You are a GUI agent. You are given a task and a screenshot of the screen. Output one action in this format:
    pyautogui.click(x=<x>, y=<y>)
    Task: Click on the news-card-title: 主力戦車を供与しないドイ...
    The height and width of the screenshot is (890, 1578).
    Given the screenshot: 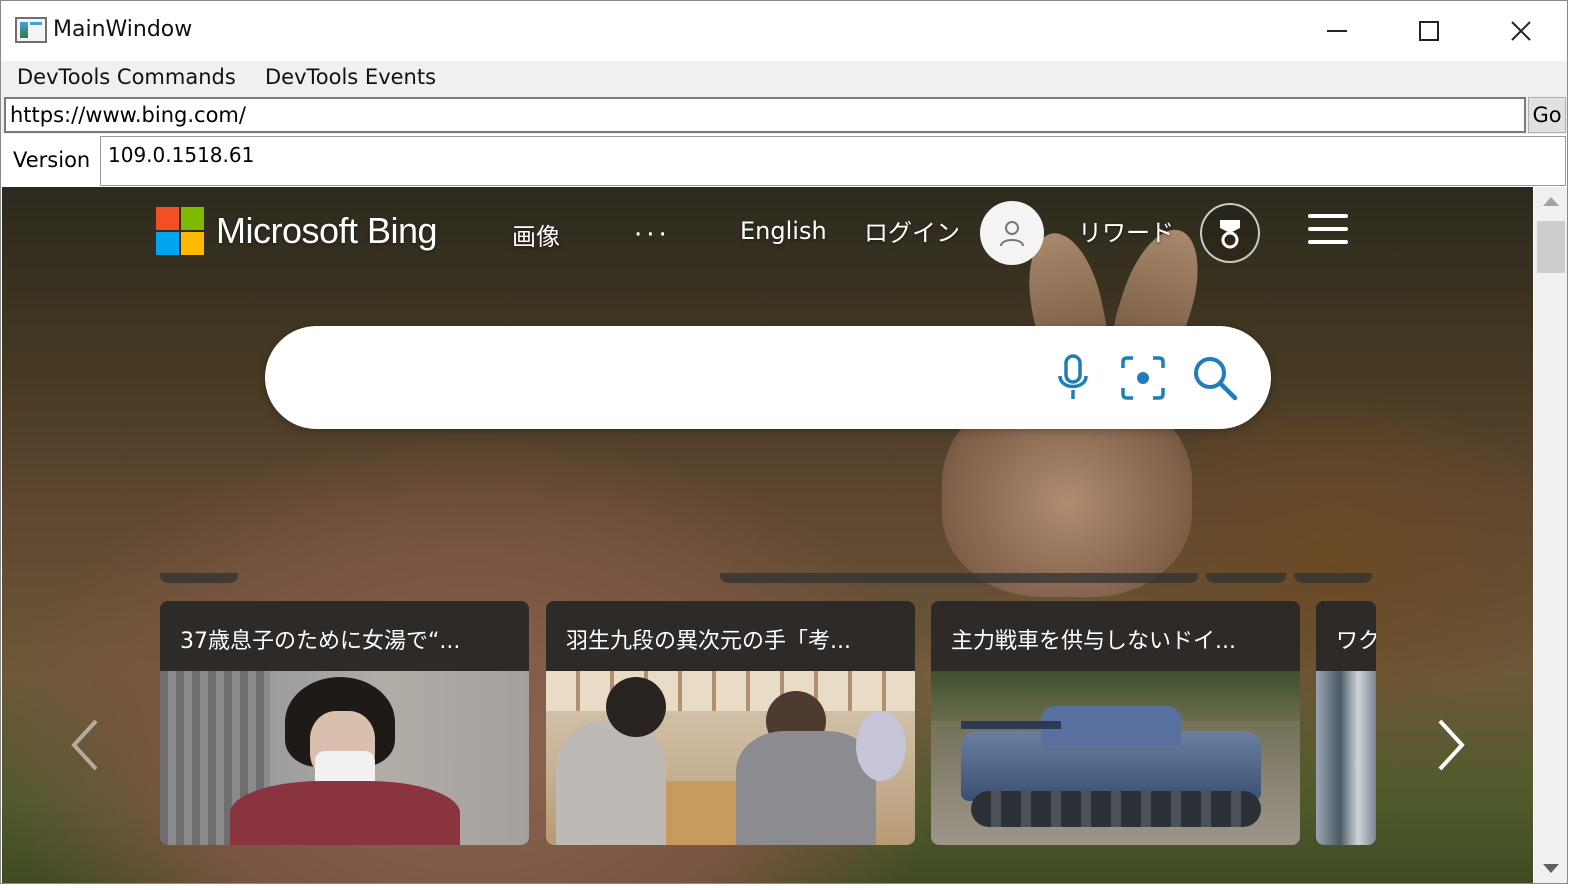 What is the action you would take?
    pyautogui.click(x=1115, y=636)
    